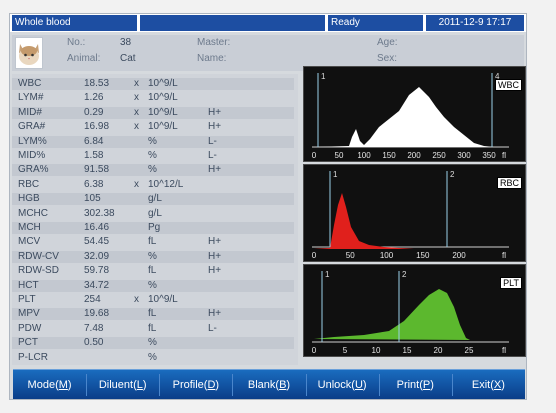  Describe the element at coordinates (212, 58) in the screenshot. I see `name-label: Name:` at that location.